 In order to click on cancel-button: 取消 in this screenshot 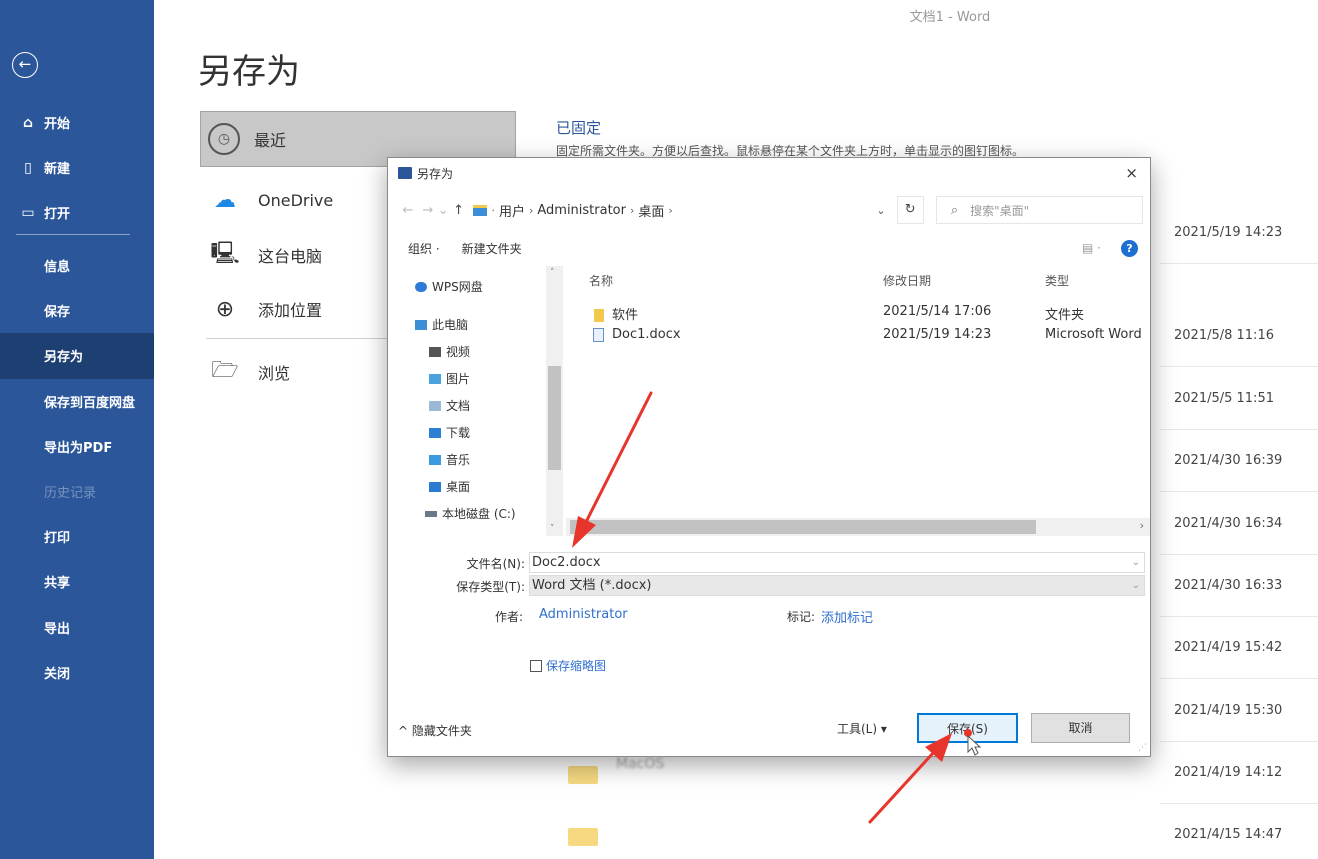, I will do `click(1080, 728)`.